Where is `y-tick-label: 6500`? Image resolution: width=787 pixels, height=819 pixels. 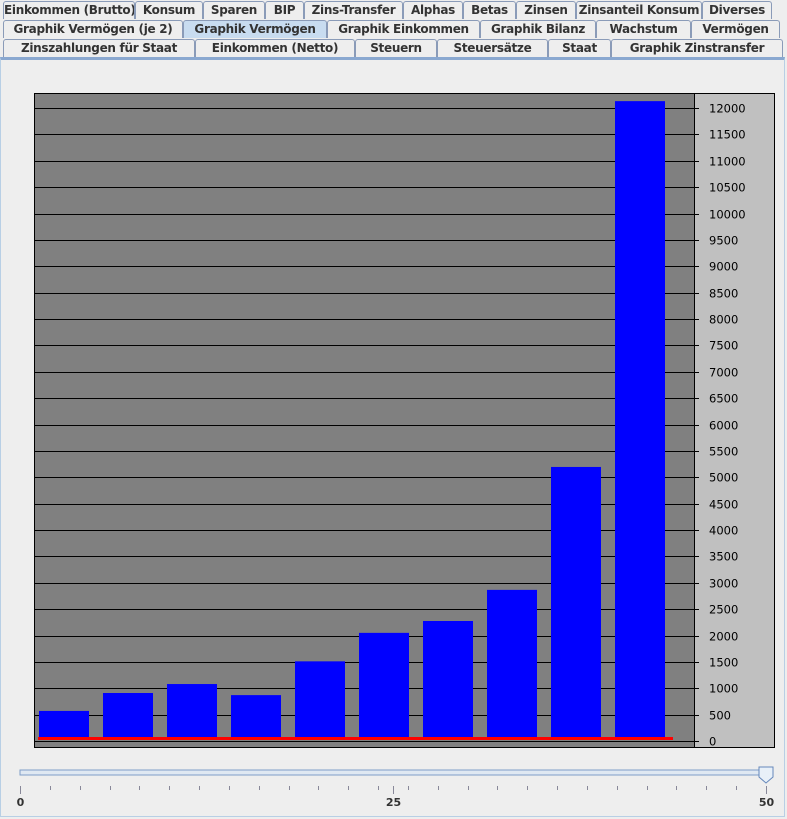
y-tick-label: 6500 is located at coordinates (723, 399).